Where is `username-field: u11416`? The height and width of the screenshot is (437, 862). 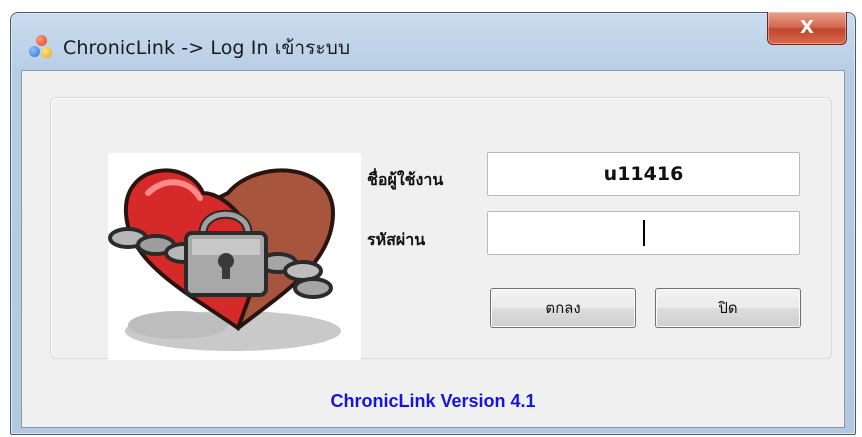 username-field: u11416 is located at coordinates (643, 174).